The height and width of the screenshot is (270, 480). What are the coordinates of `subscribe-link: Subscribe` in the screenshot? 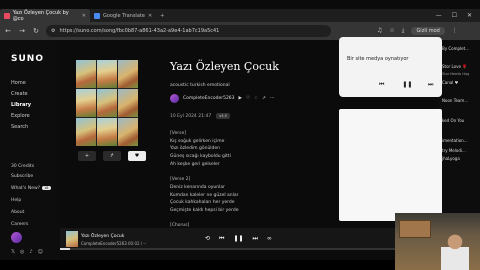 It's located at (22, 176).